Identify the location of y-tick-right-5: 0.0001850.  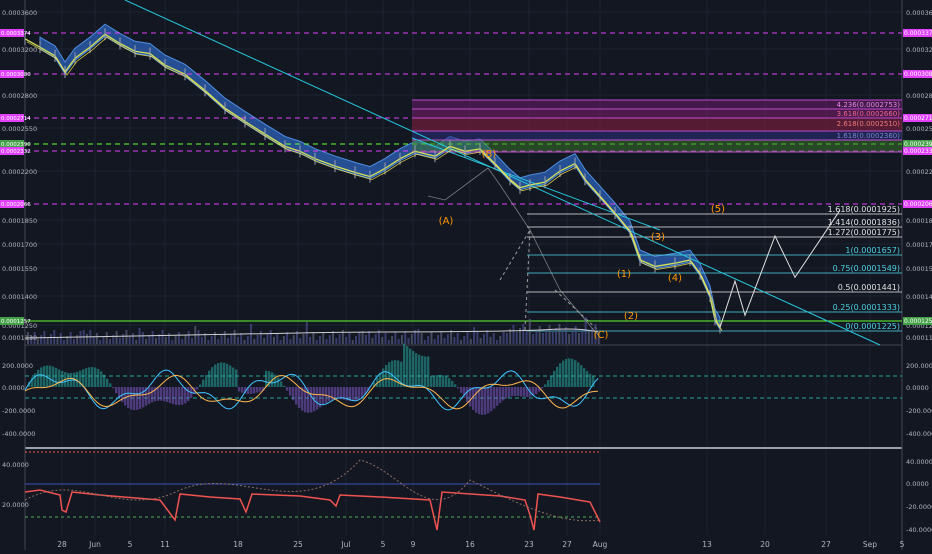
(919, 221).